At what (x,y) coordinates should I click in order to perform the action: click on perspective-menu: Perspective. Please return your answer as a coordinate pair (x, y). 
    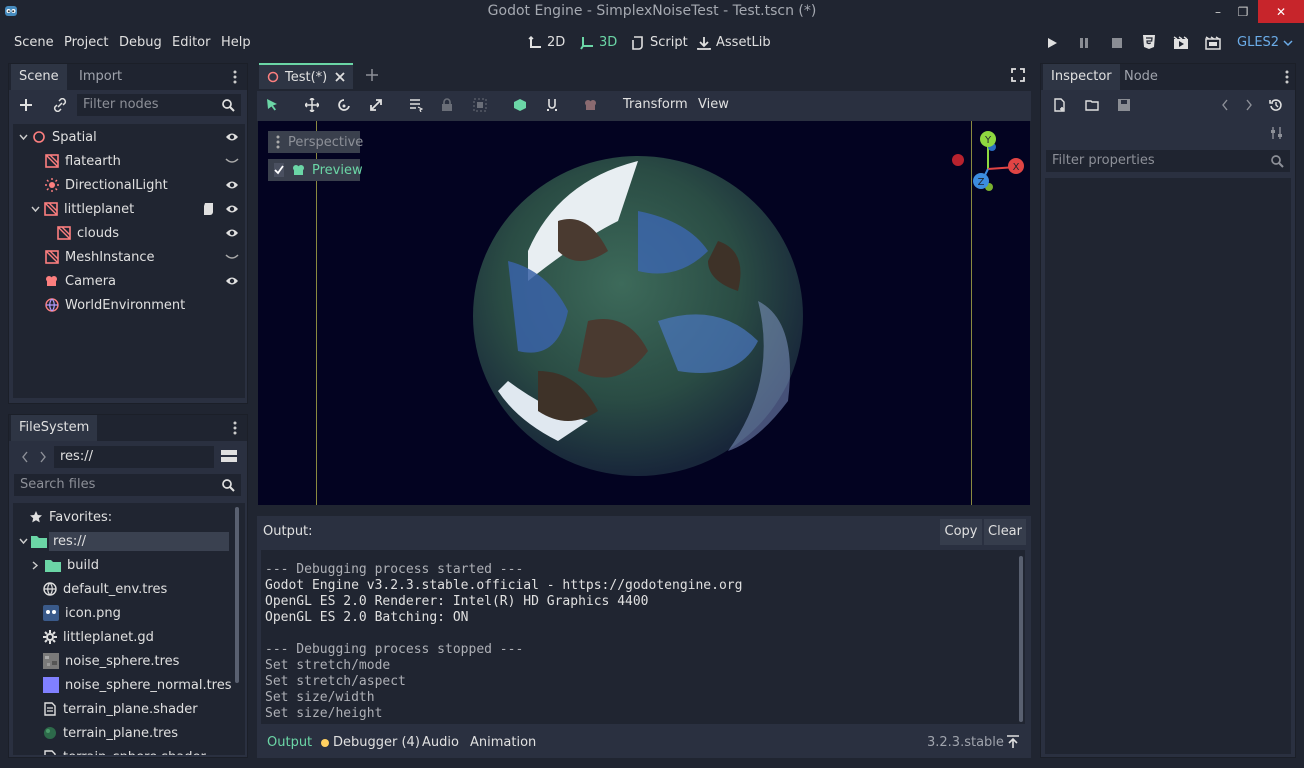
    Looking at the image, I should click on (315, 142).